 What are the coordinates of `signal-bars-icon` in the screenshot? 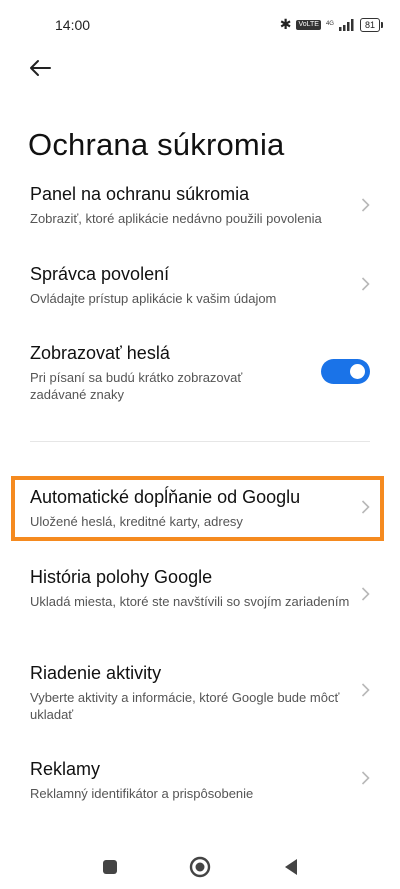 It's located at (346, 24).